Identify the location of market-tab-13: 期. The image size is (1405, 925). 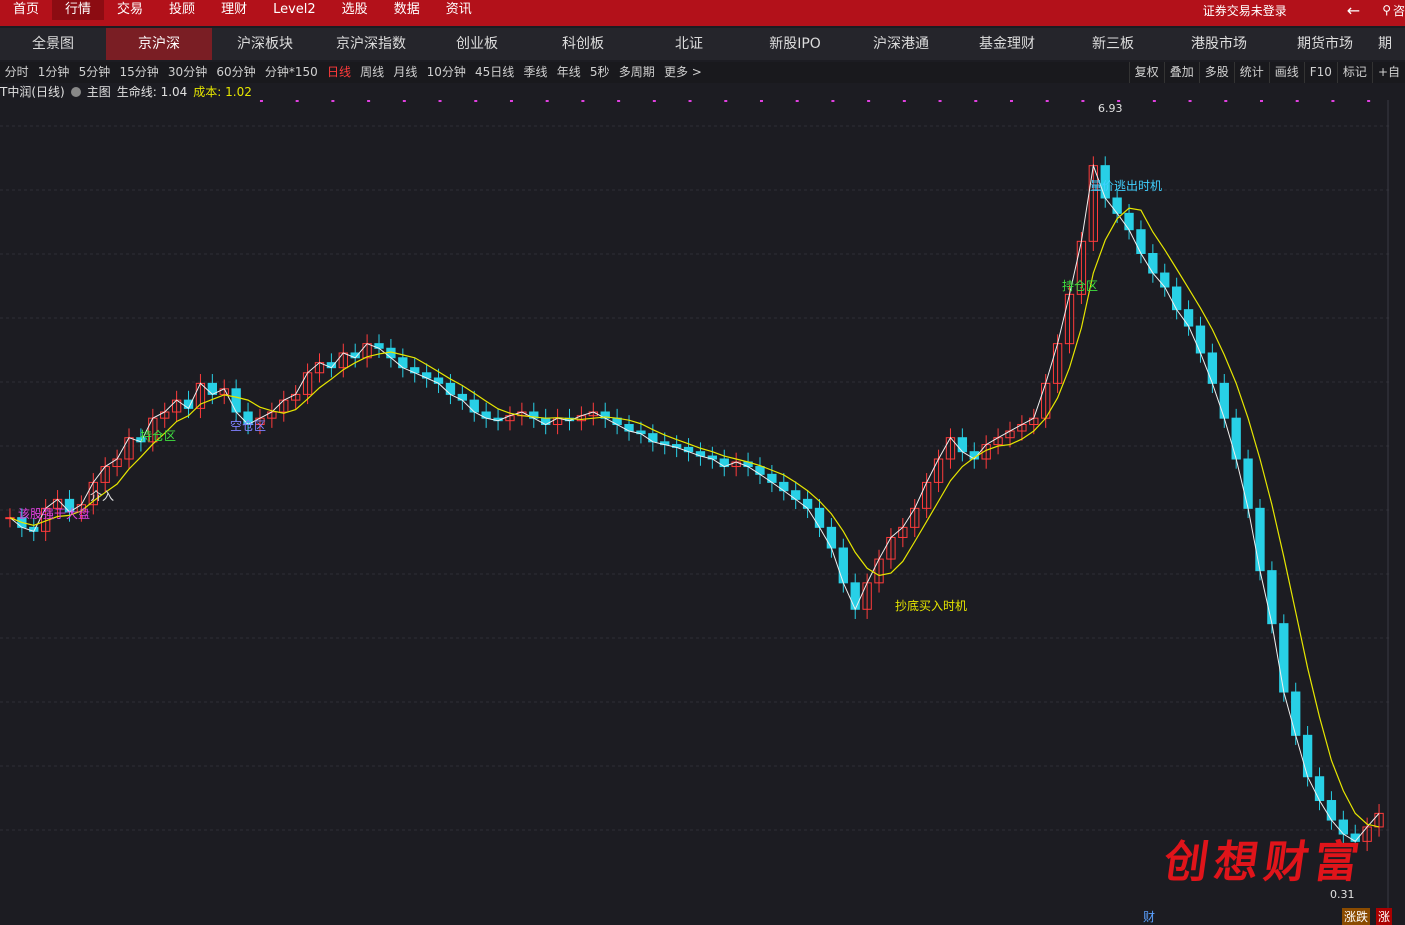
(1391, 44).